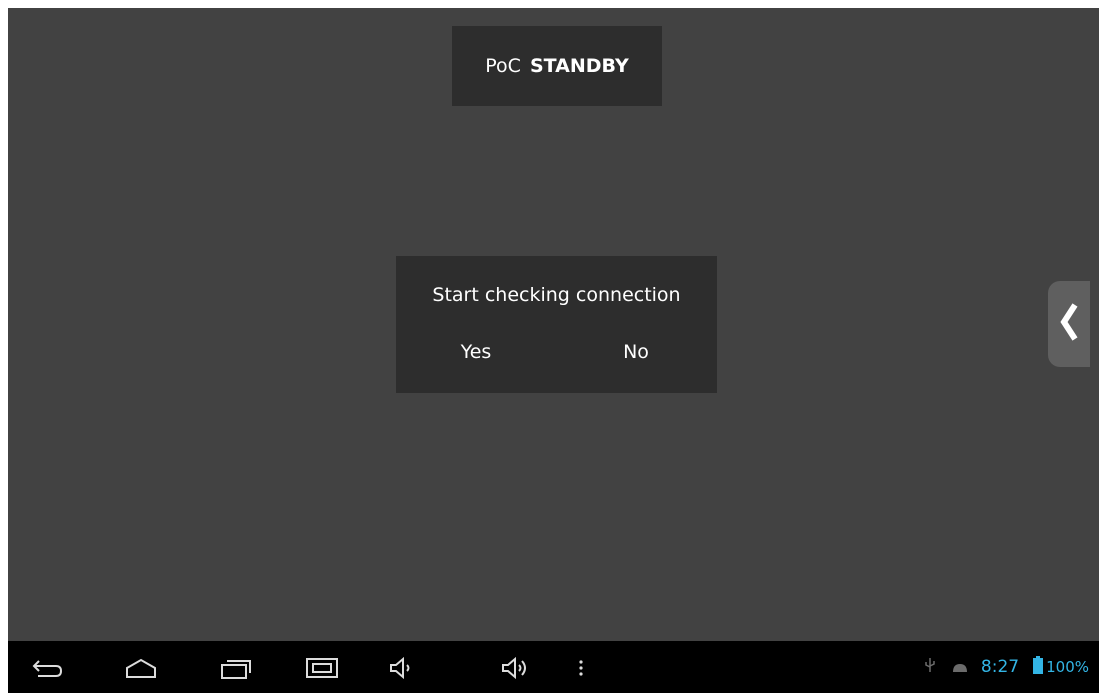  What do you see at coordinates (503, 66) in the screenshot?
I see `poc-label: PoC` at bounding box center [503, 66].